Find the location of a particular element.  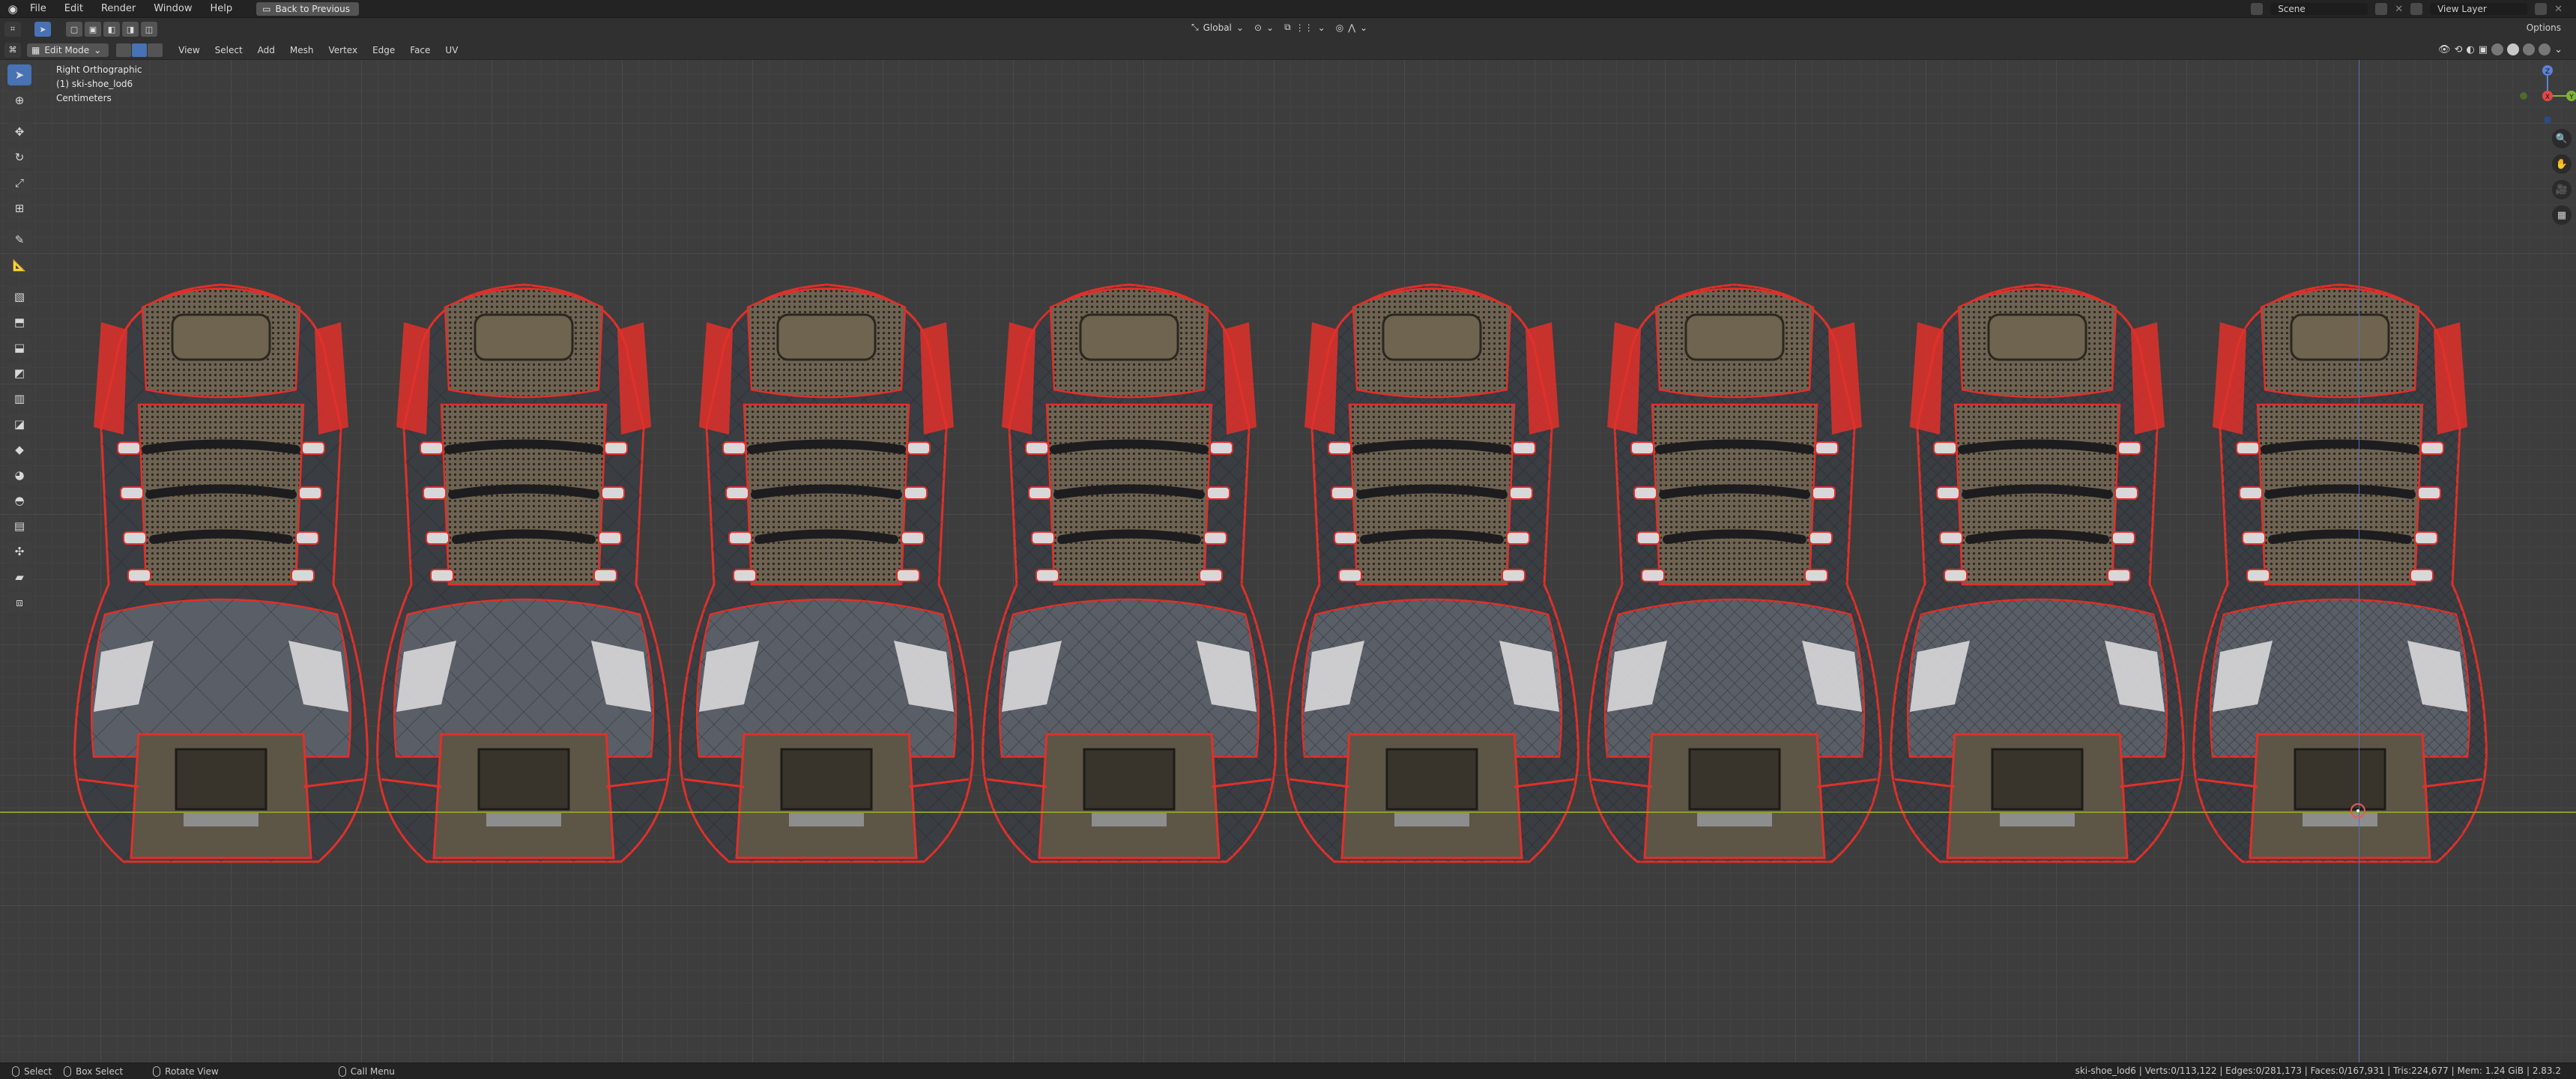

menu-uv: UV is located at coordinates (451, 50).